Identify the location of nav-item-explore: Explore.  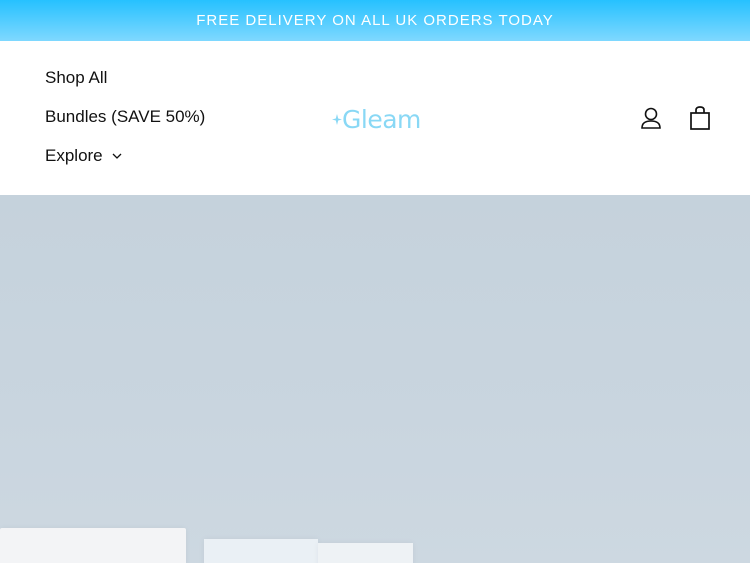
(84, 156).